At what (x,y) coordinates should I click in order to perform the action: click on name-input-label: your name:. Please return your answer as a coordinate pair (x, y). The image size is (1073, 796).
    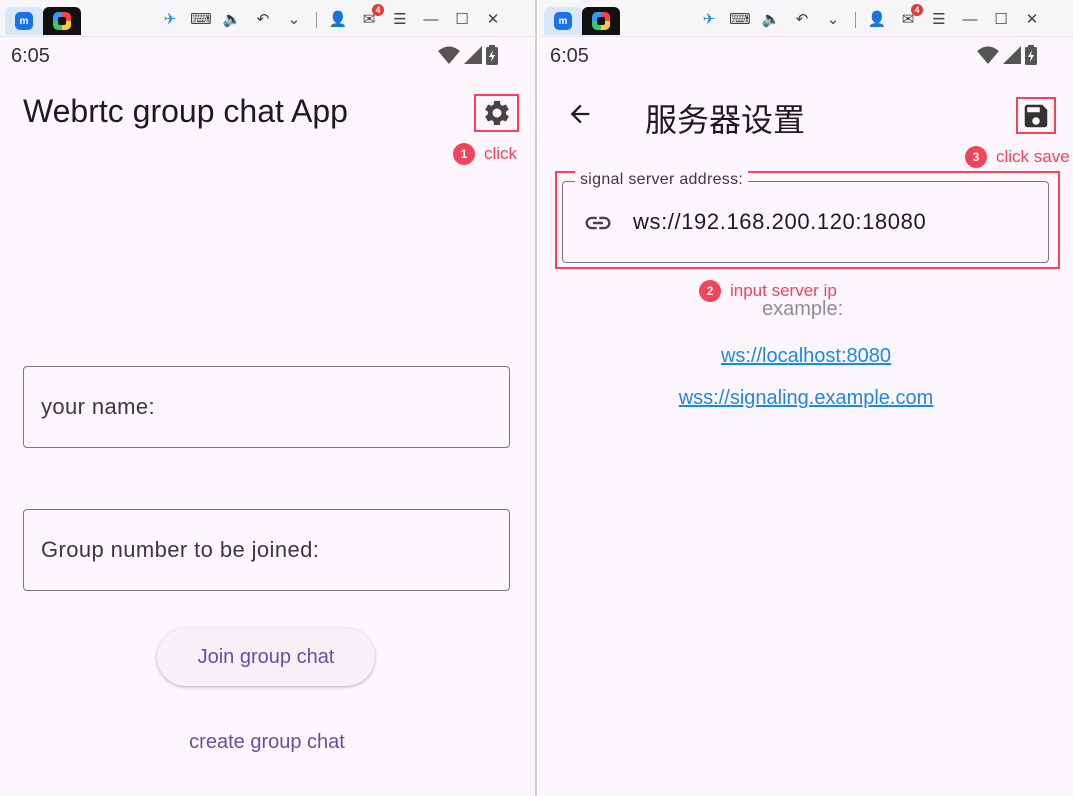
    Looking at the image, I should click on (98, 406).